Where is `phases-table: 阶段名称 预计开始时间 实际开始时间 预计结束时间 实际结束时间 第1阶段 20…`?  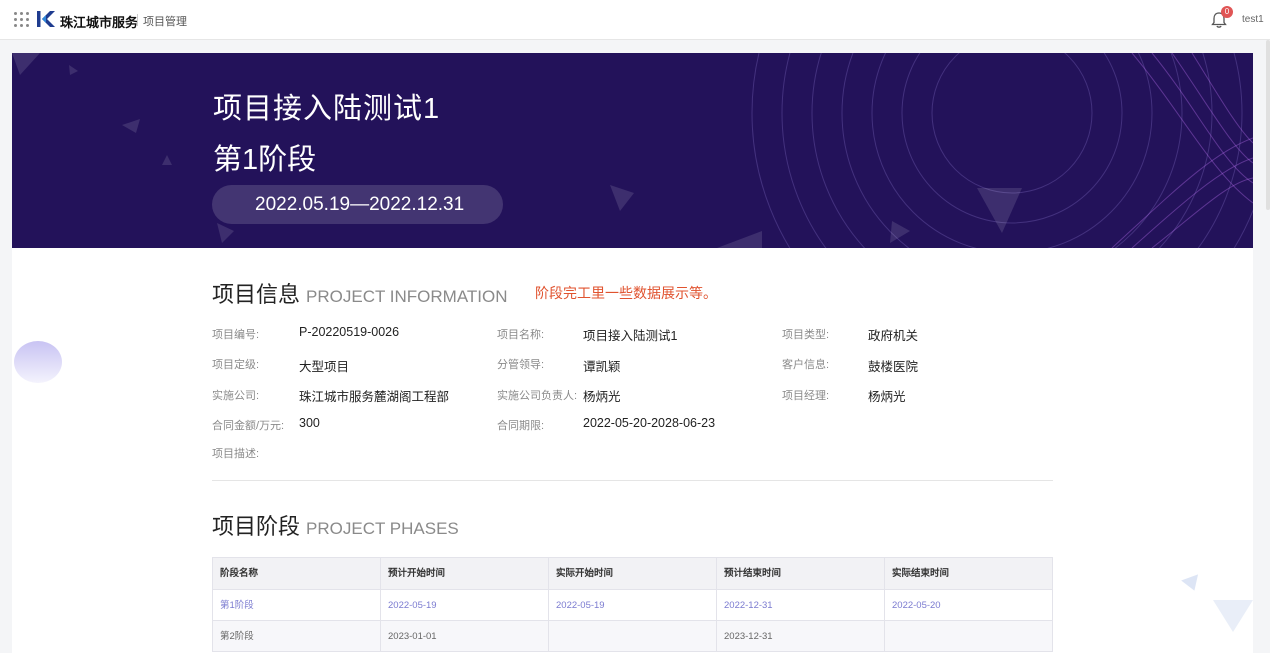 phases-table: 阶段名称 预计开始时间 实际开始时间 预计结束时间 实际结束时间 第1阶段 20… is located at coordinates (632, 604).